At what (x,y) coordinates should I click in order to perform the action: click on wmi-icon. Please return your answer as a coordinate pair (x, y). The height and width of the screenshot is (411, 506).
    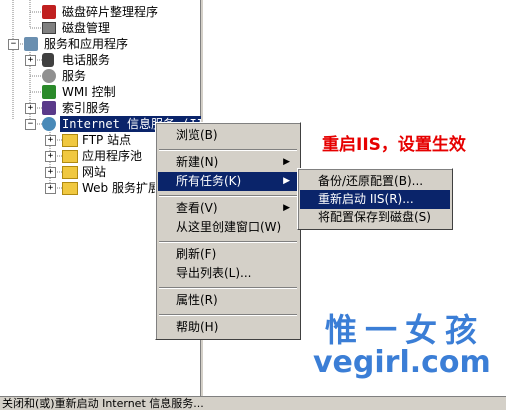
    Looking at the image, I should click on (49, 92).